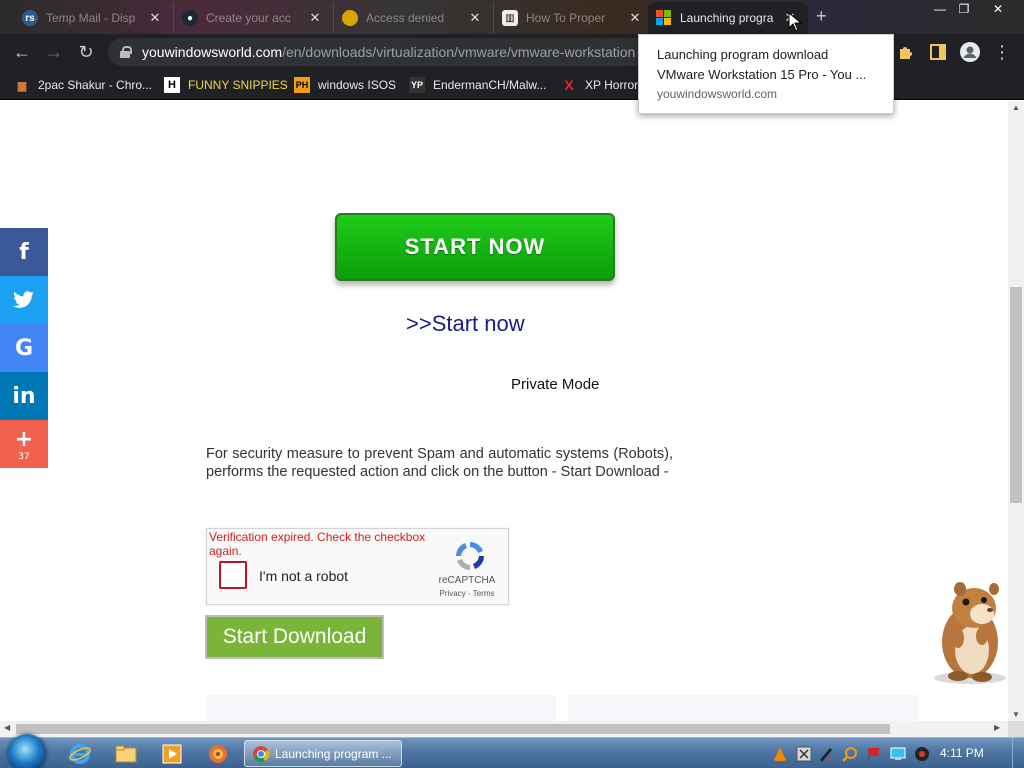 Image resolution: width=1024 pixels, height=768 pixels. I want to click on share-twitter-button, so click(24, 300).